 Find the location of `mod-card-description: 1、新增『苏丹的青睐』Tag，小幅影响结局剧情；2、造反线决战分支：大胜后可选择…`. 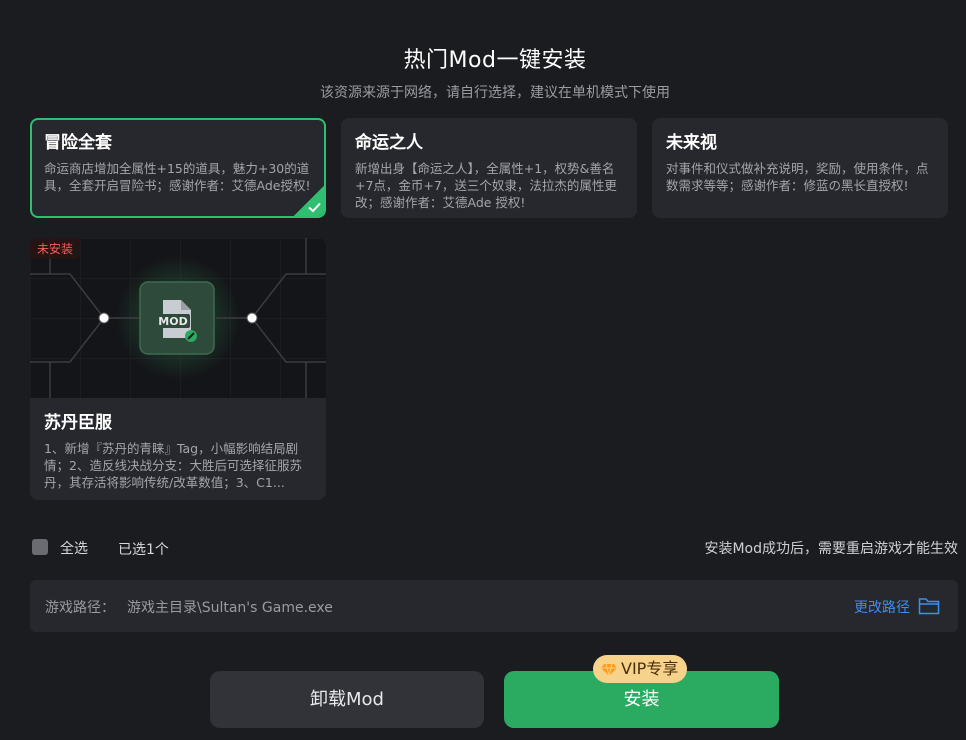

mod-card-description: 1、新增『苏丹的青睐』Tag，小幅影响结局剧情；2、造反线决战分支：大胜后可选择… is located at coordinates (173, 465).